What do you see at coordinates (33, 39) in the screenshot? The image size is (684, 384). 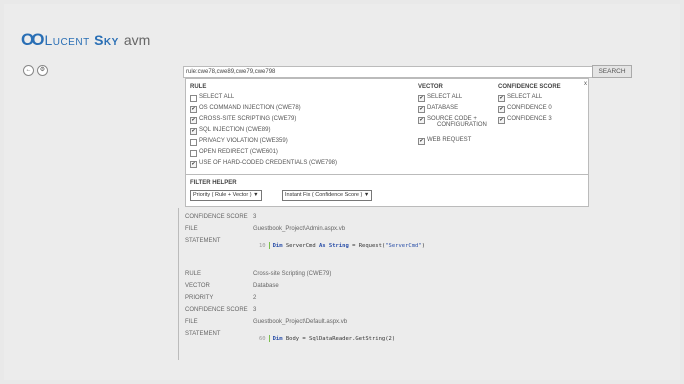 I see `logo-mark: OO` at bounding box center [33, 39].